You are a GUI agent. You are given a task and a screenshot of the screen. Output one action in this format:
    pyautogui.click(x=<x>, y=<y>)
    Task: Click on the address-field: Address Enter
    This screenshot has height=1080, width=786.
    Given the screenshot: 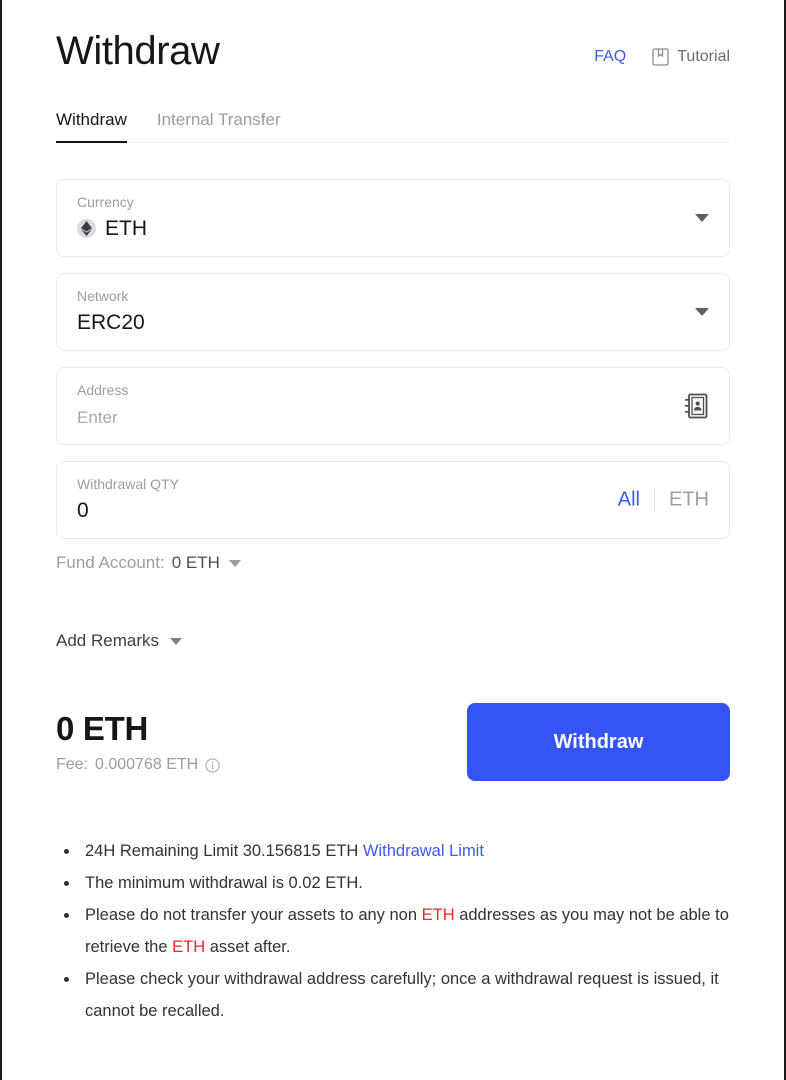 What is the action you would take?
    pyautogui.click(x=393, y=406)
    